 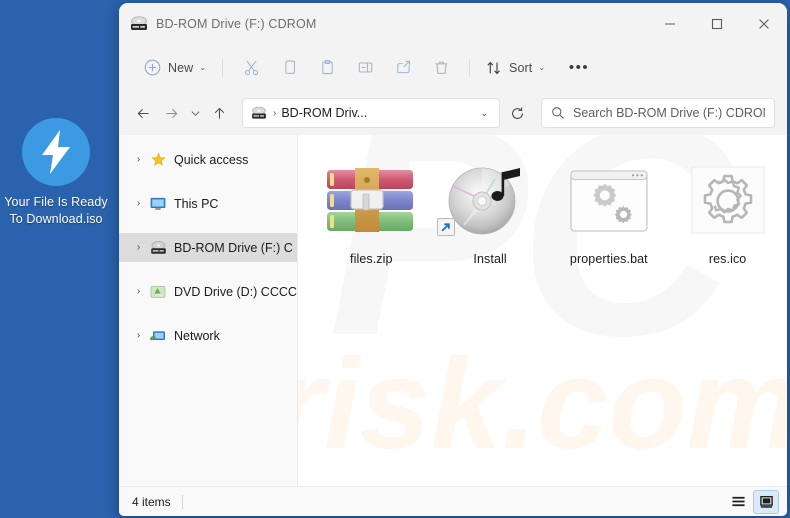 What do you see at coordinates (182, 501) in the screenshot?
I see `status-divider` at bounding box center [182, 501].